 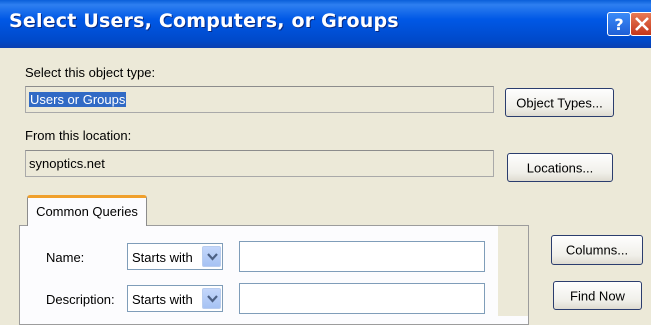 I want to click on tab-common-queries: Common Queries, so click(x=87, y=210).